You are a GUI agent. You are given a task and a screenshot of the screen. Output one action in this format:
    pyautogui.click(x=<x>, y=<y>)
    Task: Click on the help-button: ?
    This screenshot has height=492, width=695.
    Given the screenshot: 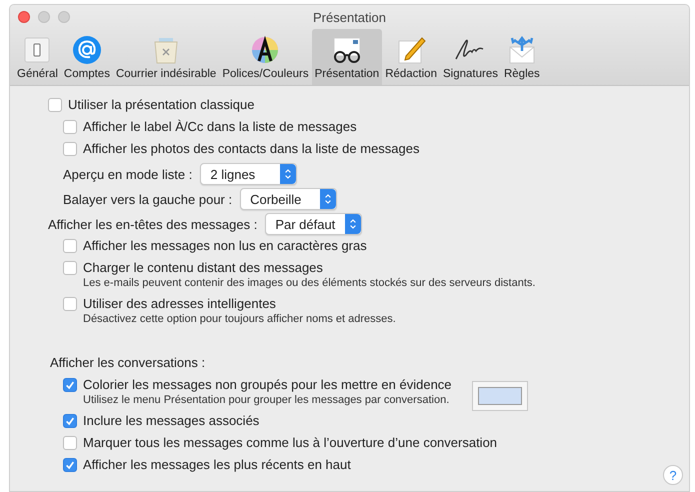 What is the action you would take?
    pyautogui.click(x=673, y=475)
    